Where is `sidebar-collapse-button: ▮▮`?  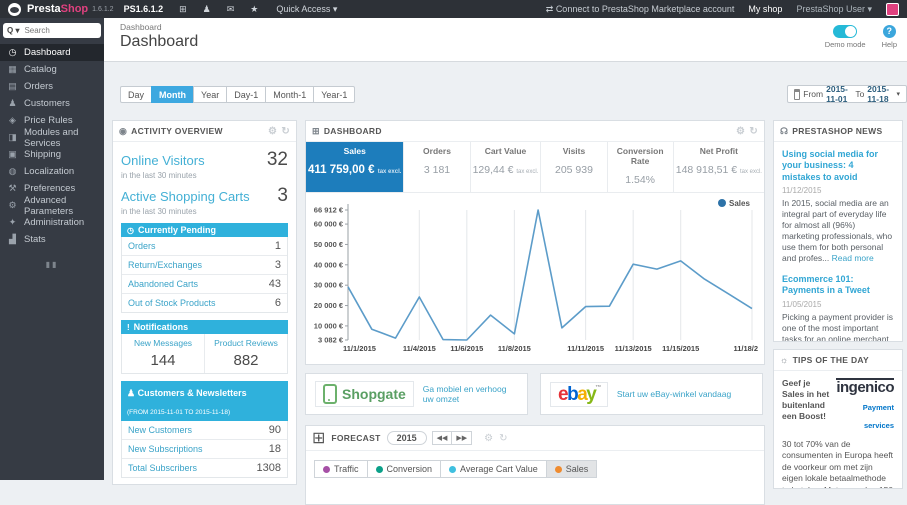
sidebar-collapse-button: ▮▮ is located at coordinates (52, 264).